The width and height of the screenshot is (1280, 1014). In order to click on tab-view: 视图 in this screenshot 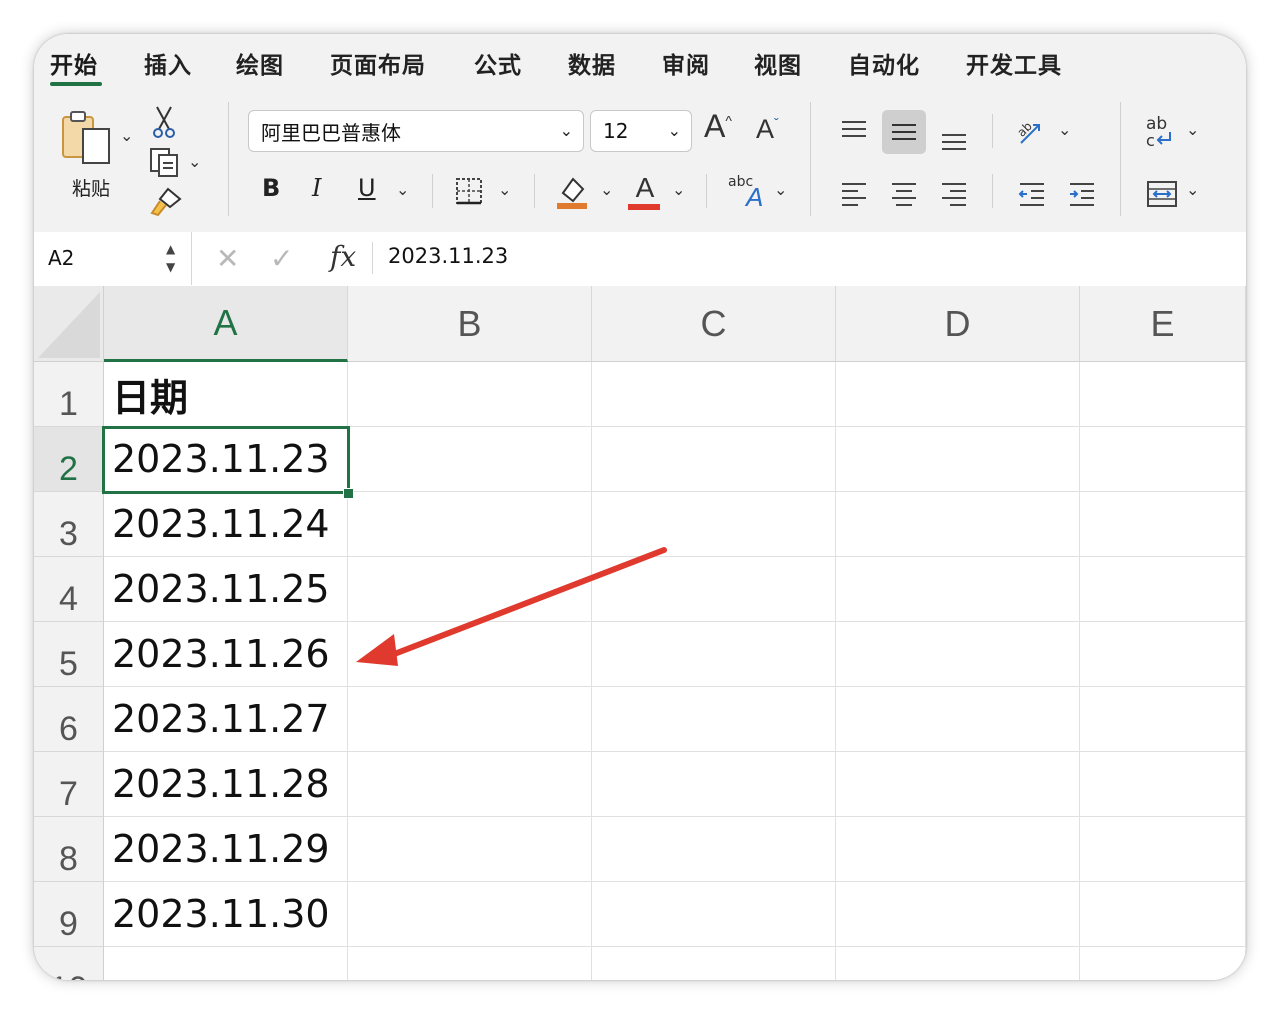, I will do `click(778, 63)`.